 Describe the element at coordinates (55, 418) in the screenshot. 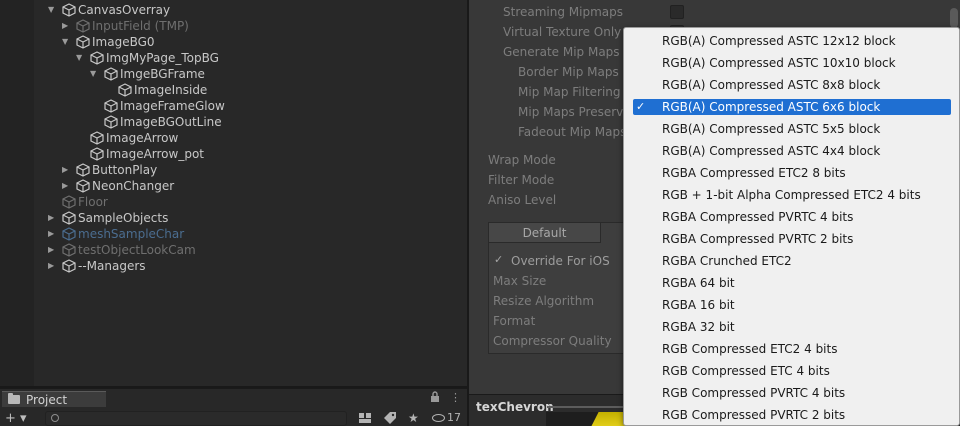

I see `search-icon` at that location.